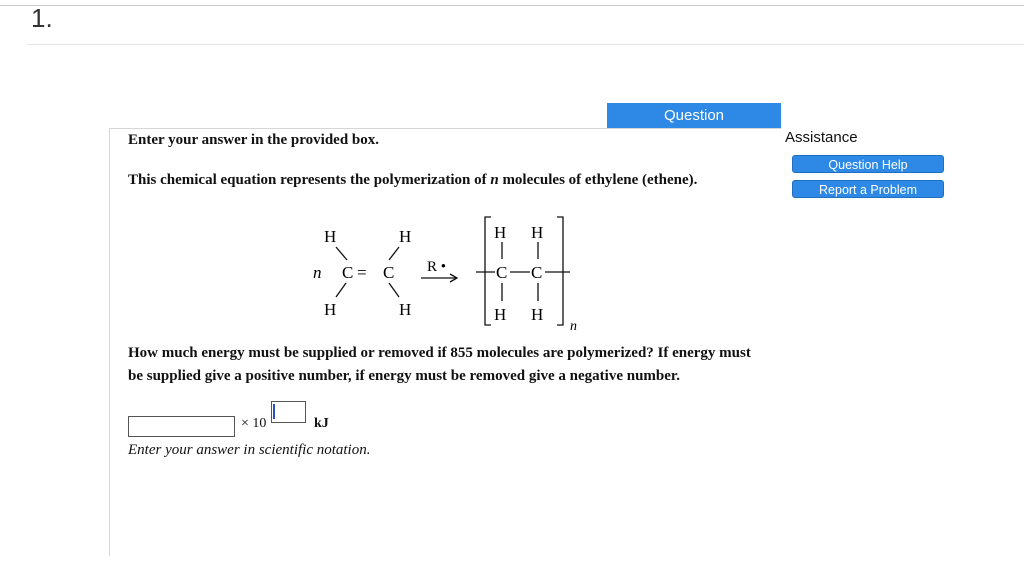  I want to click on unit-label: kJ, so click(321, 423).